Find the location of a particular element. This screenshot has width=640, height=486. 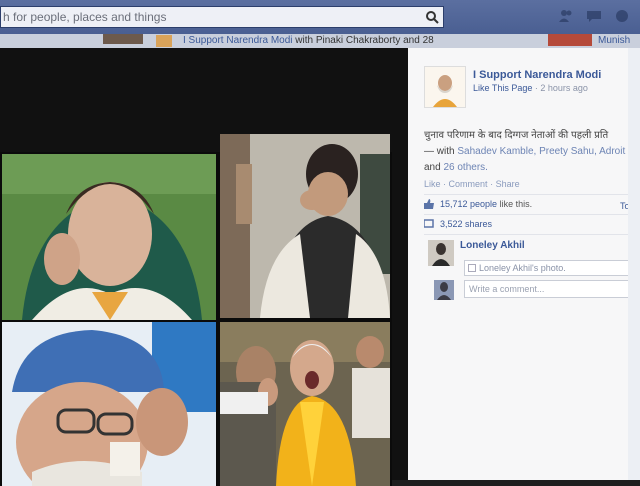

likes-summary: 15,712 people like this. is located at coordinates (478, 204).